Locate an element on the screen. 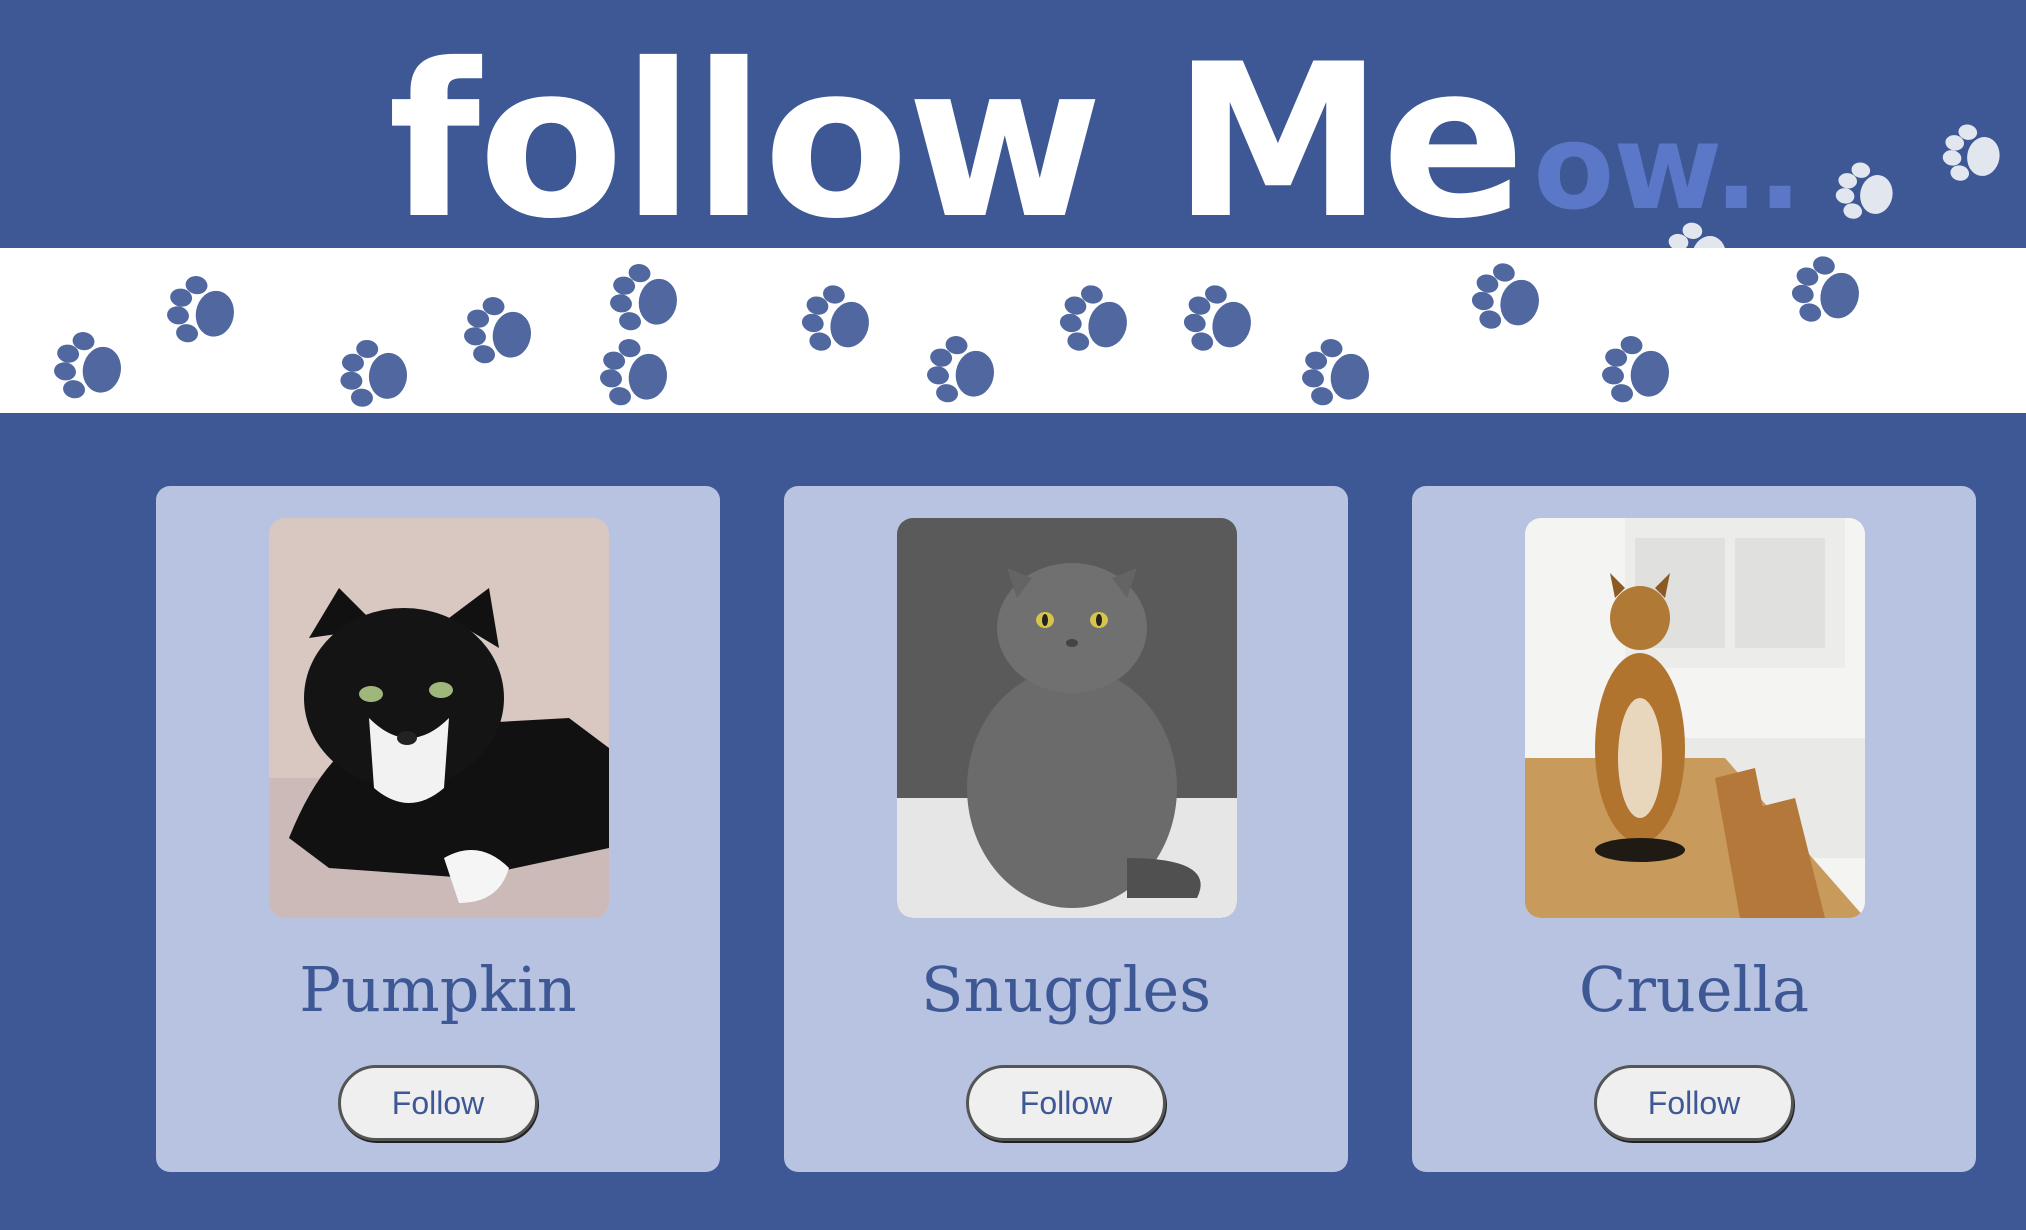 The width and height of the screenshot is (2026, 1230). cat-name: Cruella is located at coordinates (1694, 989).